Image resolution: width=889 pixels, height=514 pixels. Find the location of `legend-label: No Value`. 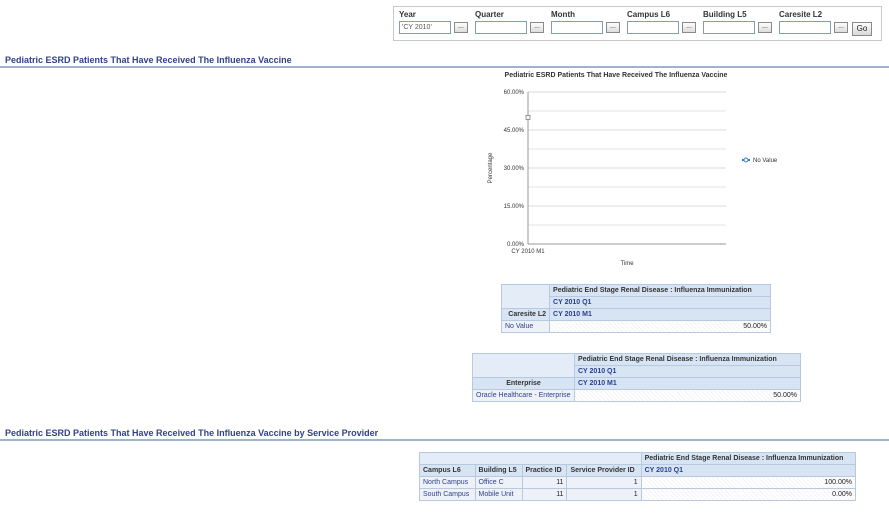

legend-label: No Value is located at coordinates (765, 161).